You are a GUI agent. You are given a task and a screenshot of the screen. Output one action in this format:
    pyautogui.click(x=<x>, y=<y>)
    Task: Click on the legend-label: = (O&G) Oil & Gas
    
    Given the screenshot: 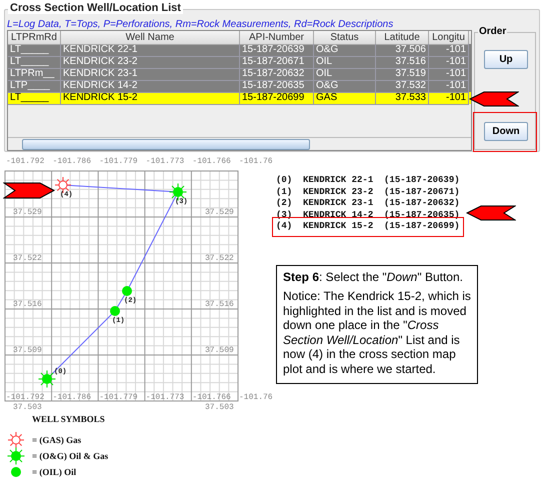 What is the action you would take?
    pyautogui.click(x=70, y=456)
    